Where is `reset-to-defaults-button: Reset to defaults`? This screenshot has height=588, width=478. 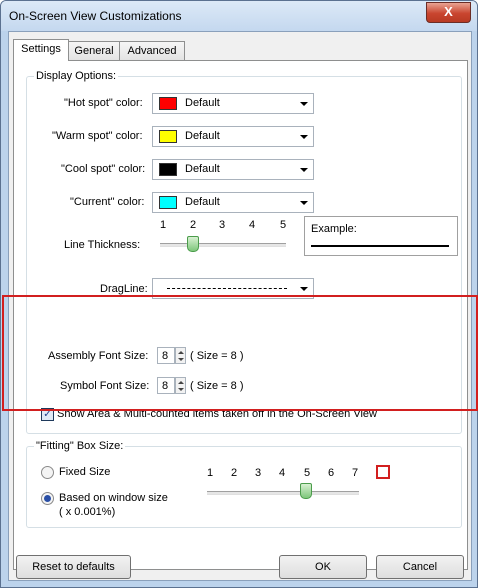
reset-to-defaults-button: Reset to defaults is located at coordinates (73, 567).